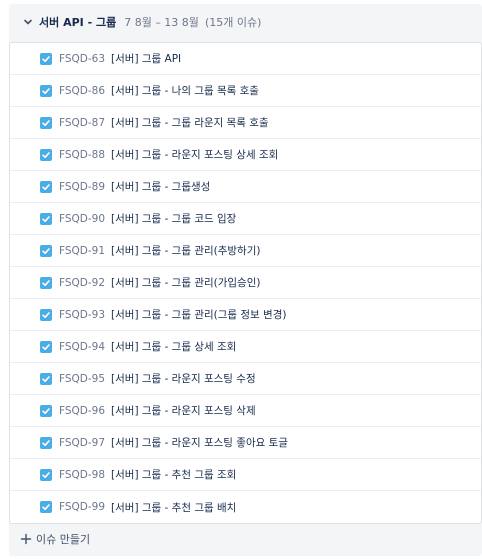 The height and width of the screenshot is (559, 482). What do you see at coordinates (245, 59) in the screenshot?
I see `issue-row: FSQD-63 [서버] 그룹 API` at bounding box center [245, 59].